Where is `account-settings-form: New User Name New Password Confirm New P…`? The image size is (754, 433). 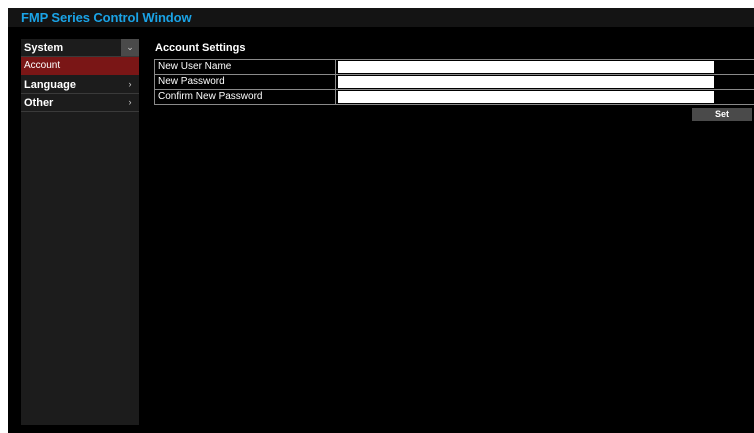 account-settings-form: New User Name New Password Confirm New P… is located at coordinates (454, 82).